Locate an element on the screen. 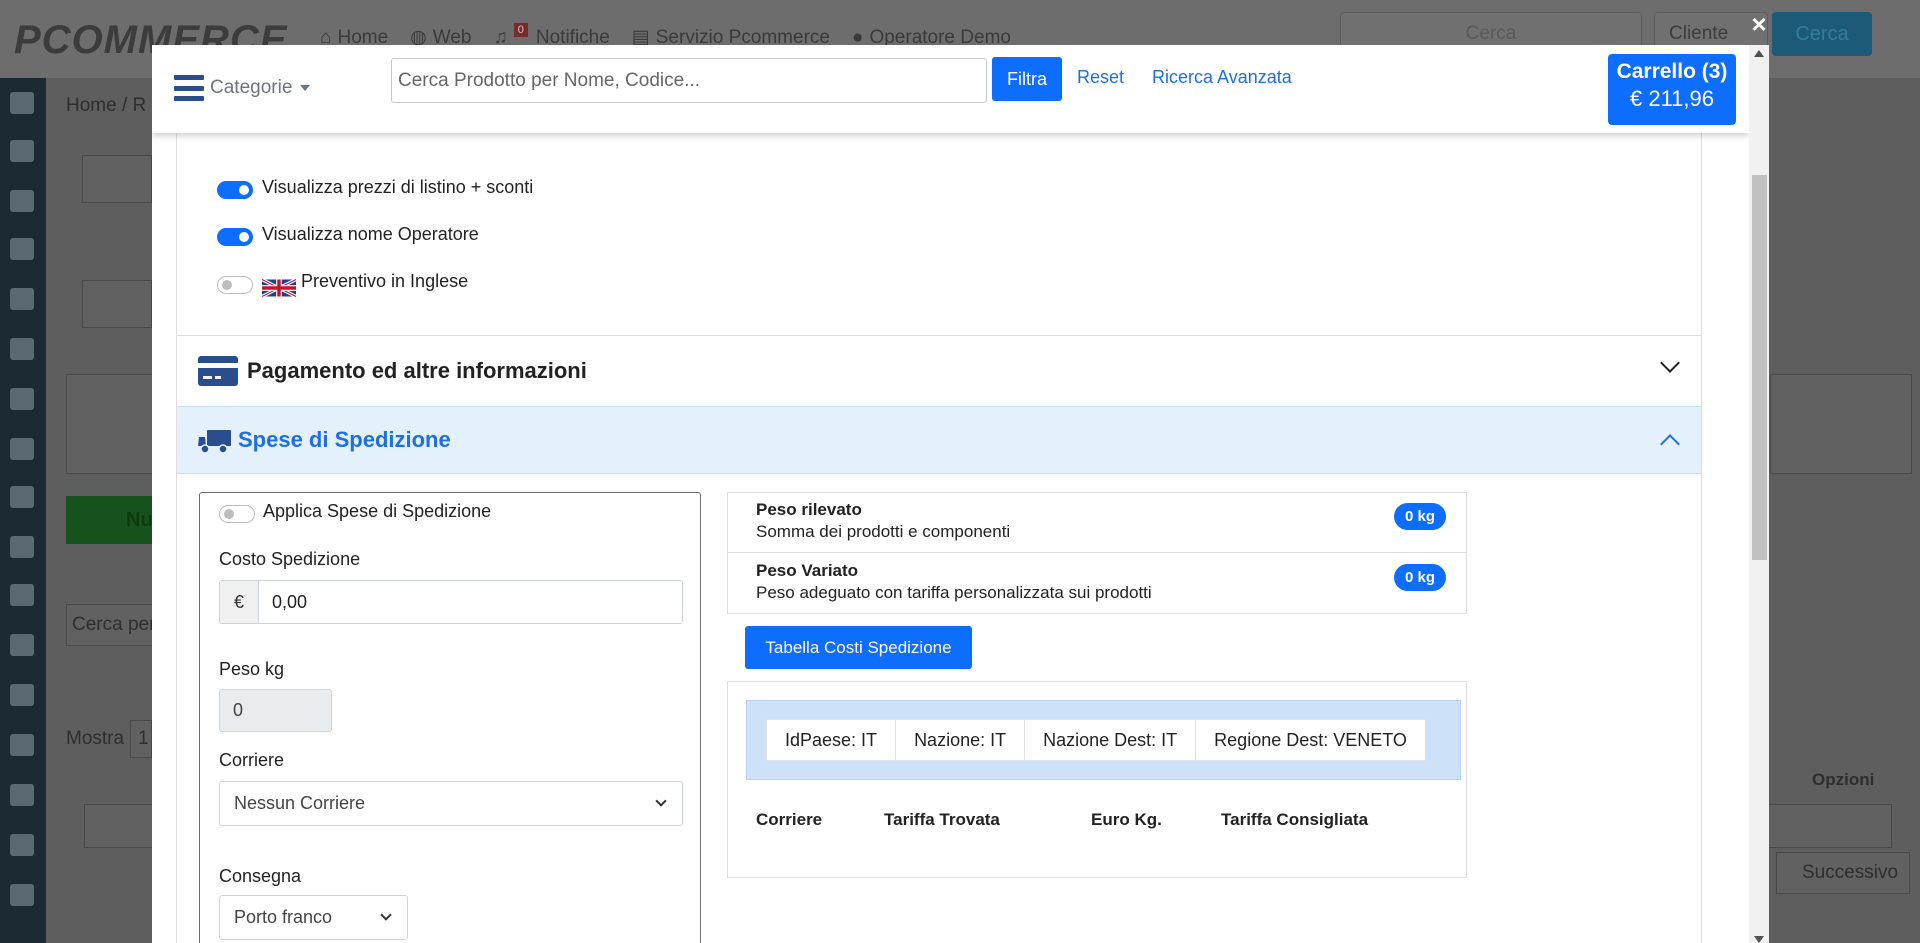 The width and height of the screenshot is (1920, 943). categories-button: Categorie is located at coordinates (242, 88).